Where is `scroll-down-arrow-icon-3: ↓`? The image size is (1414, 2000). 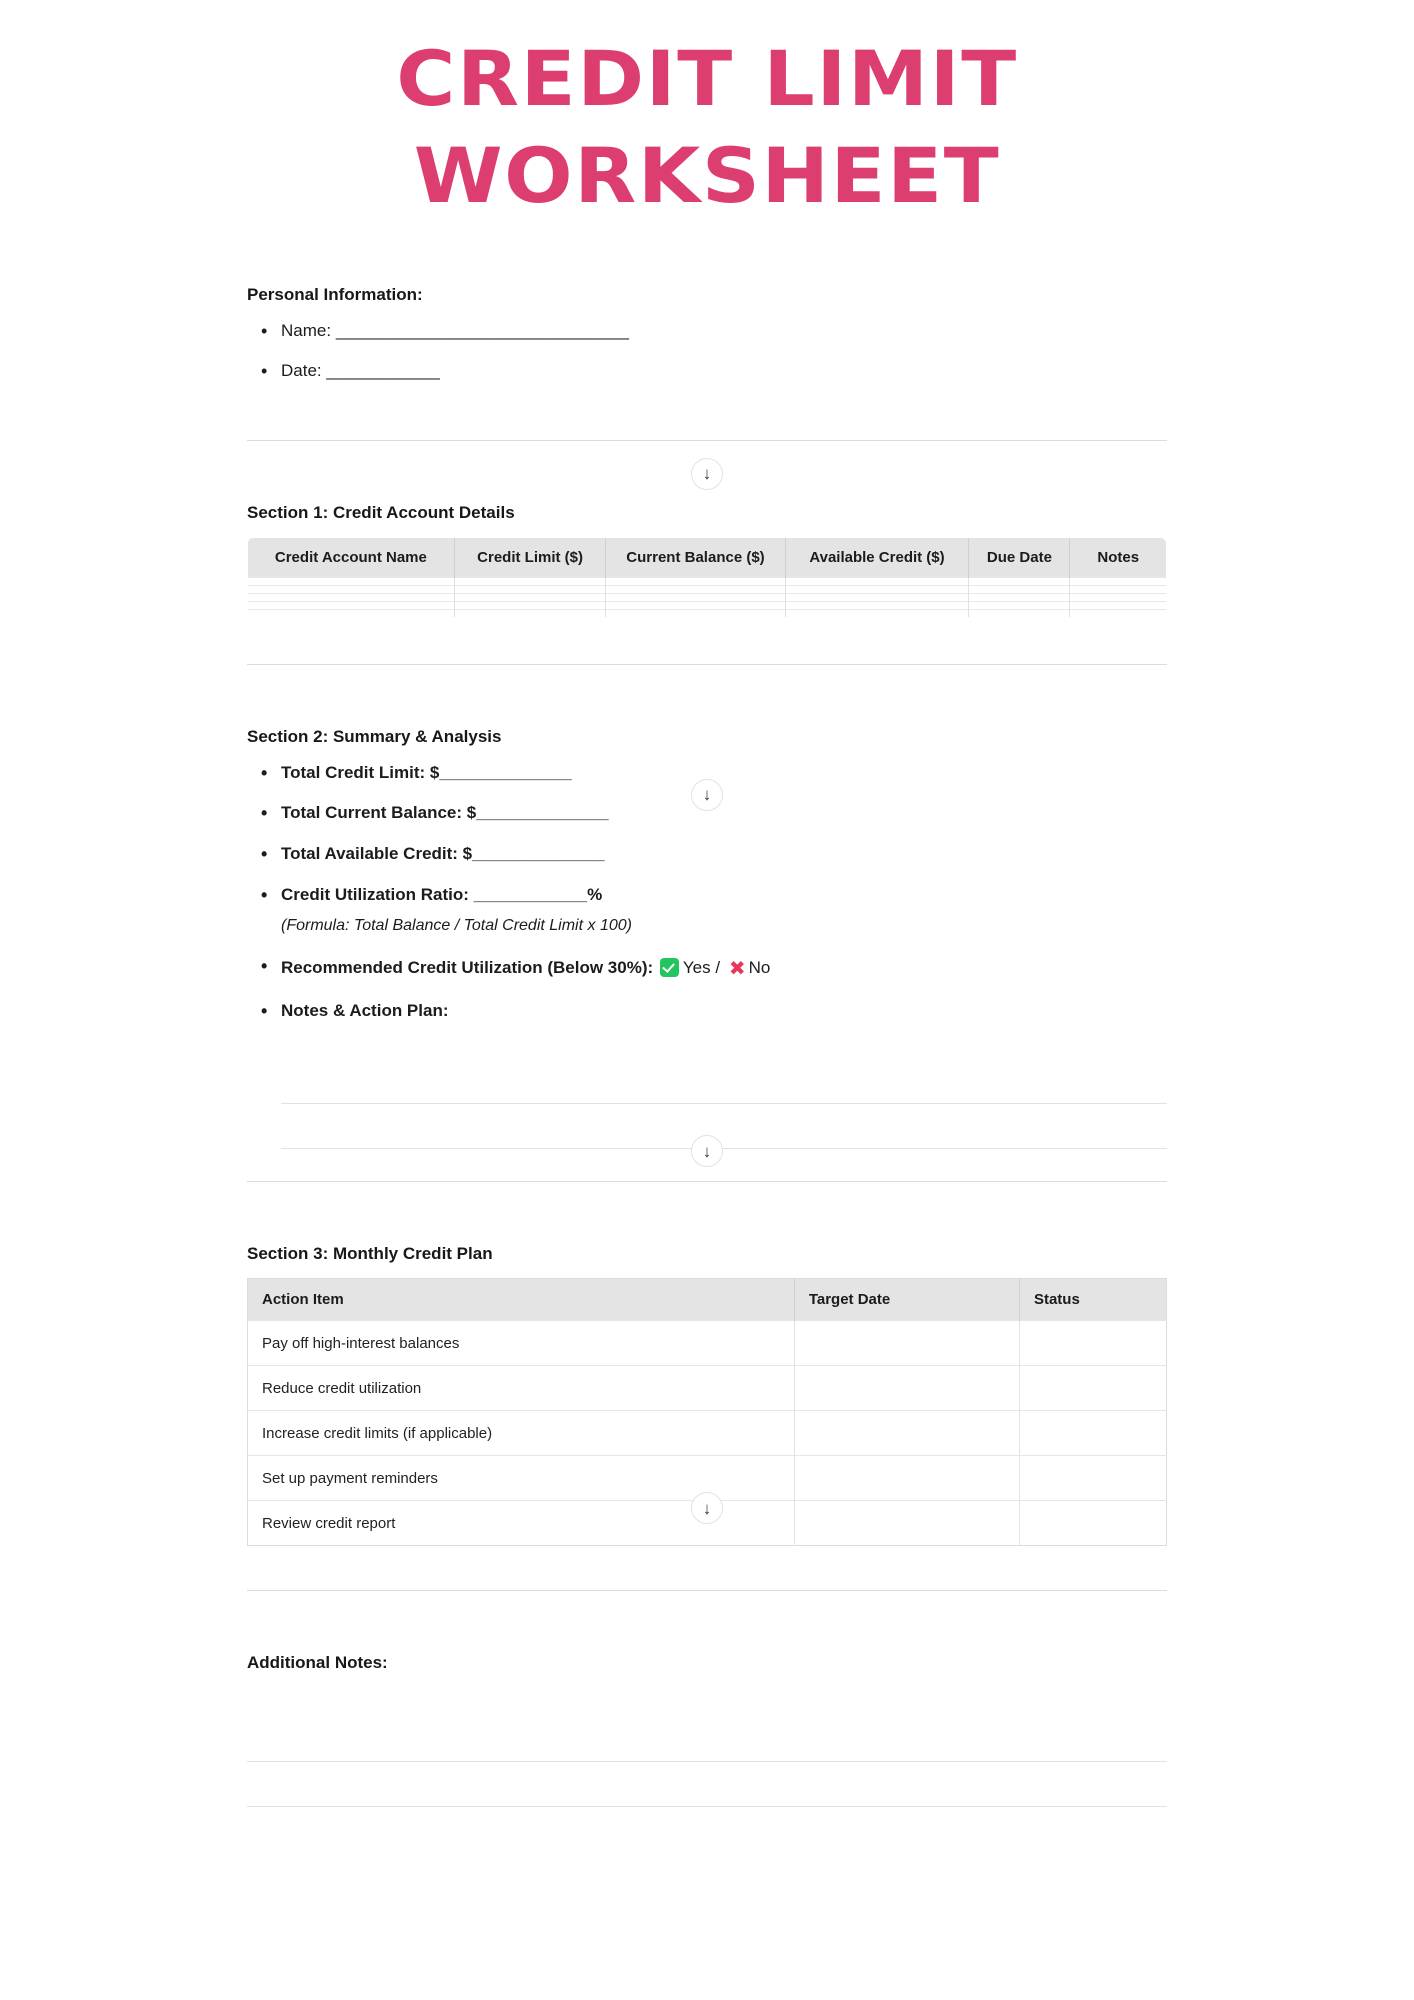 scroll-down-arrow-icon-3: ↓ is located at coordinates (707, 1151).